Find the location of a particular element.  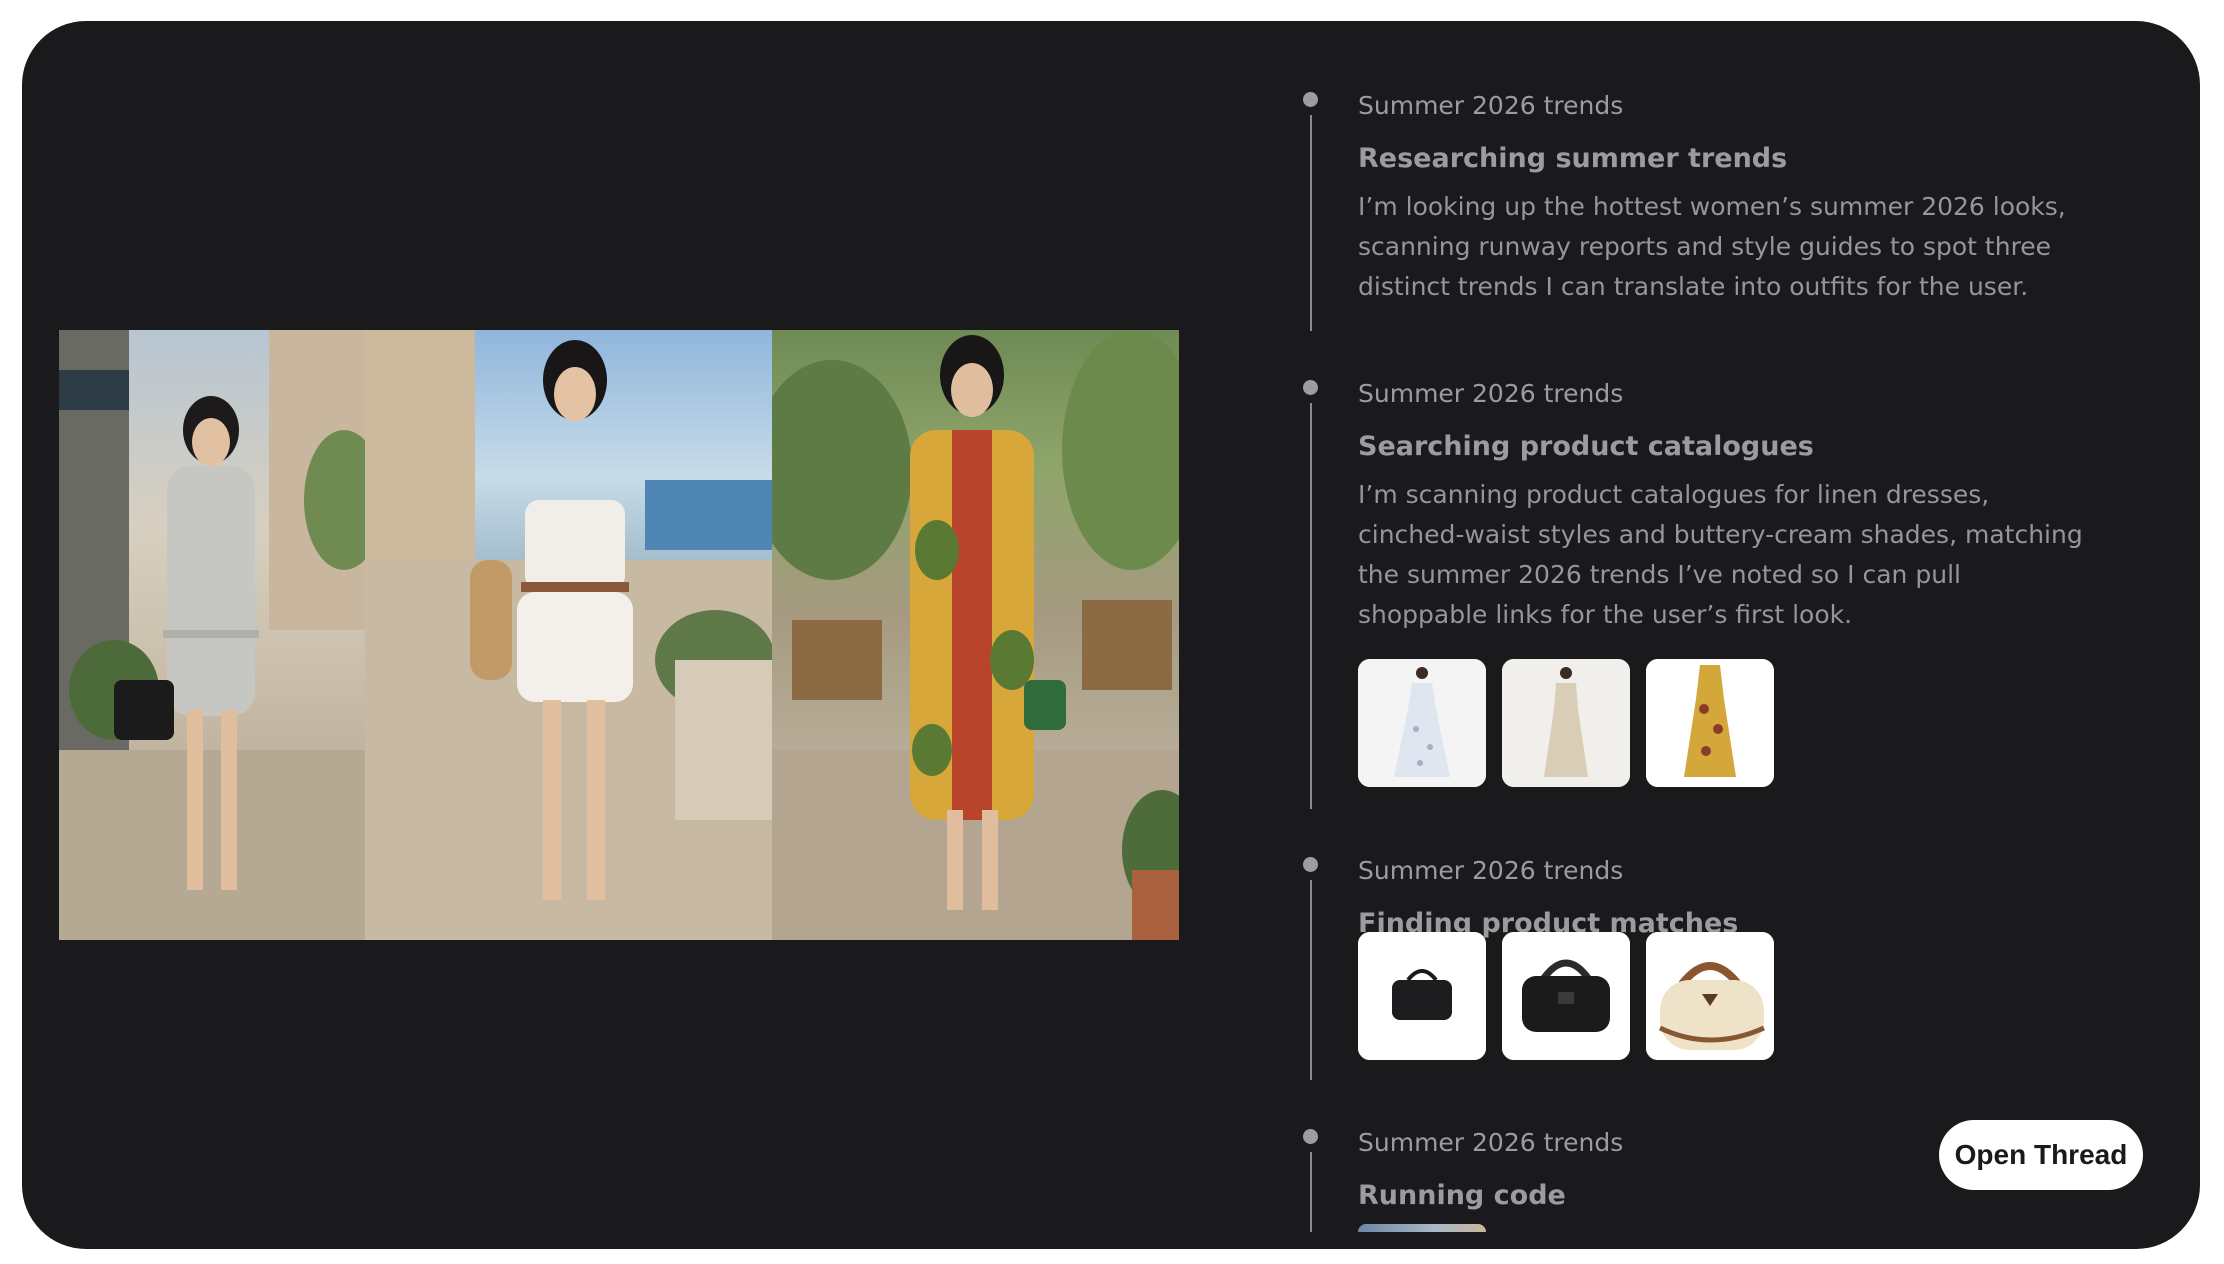

outfit-photo-grey-shirtdress-image is located at coordinates (212, 635).